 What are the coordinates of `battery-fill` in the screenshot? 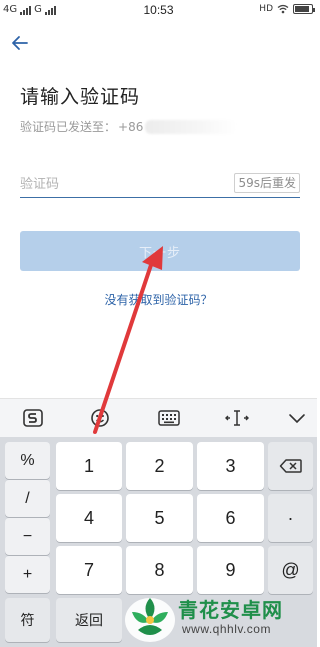 It's located at (302, 9).